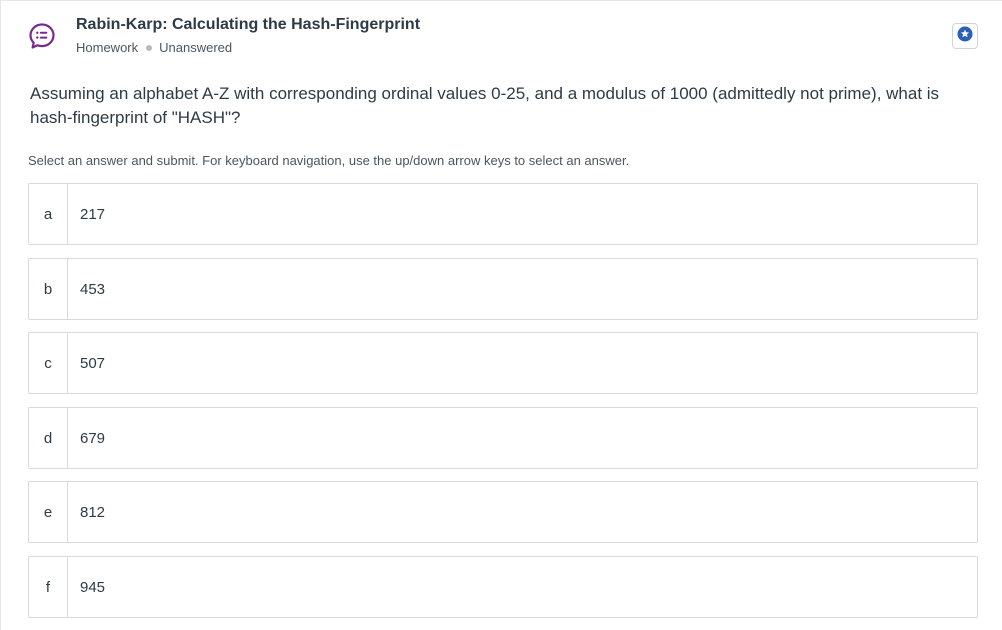  What do you see at coordinates (93, 363) in the screenshot?
I see `answer-value: 507` at bounding box center [93, 363].